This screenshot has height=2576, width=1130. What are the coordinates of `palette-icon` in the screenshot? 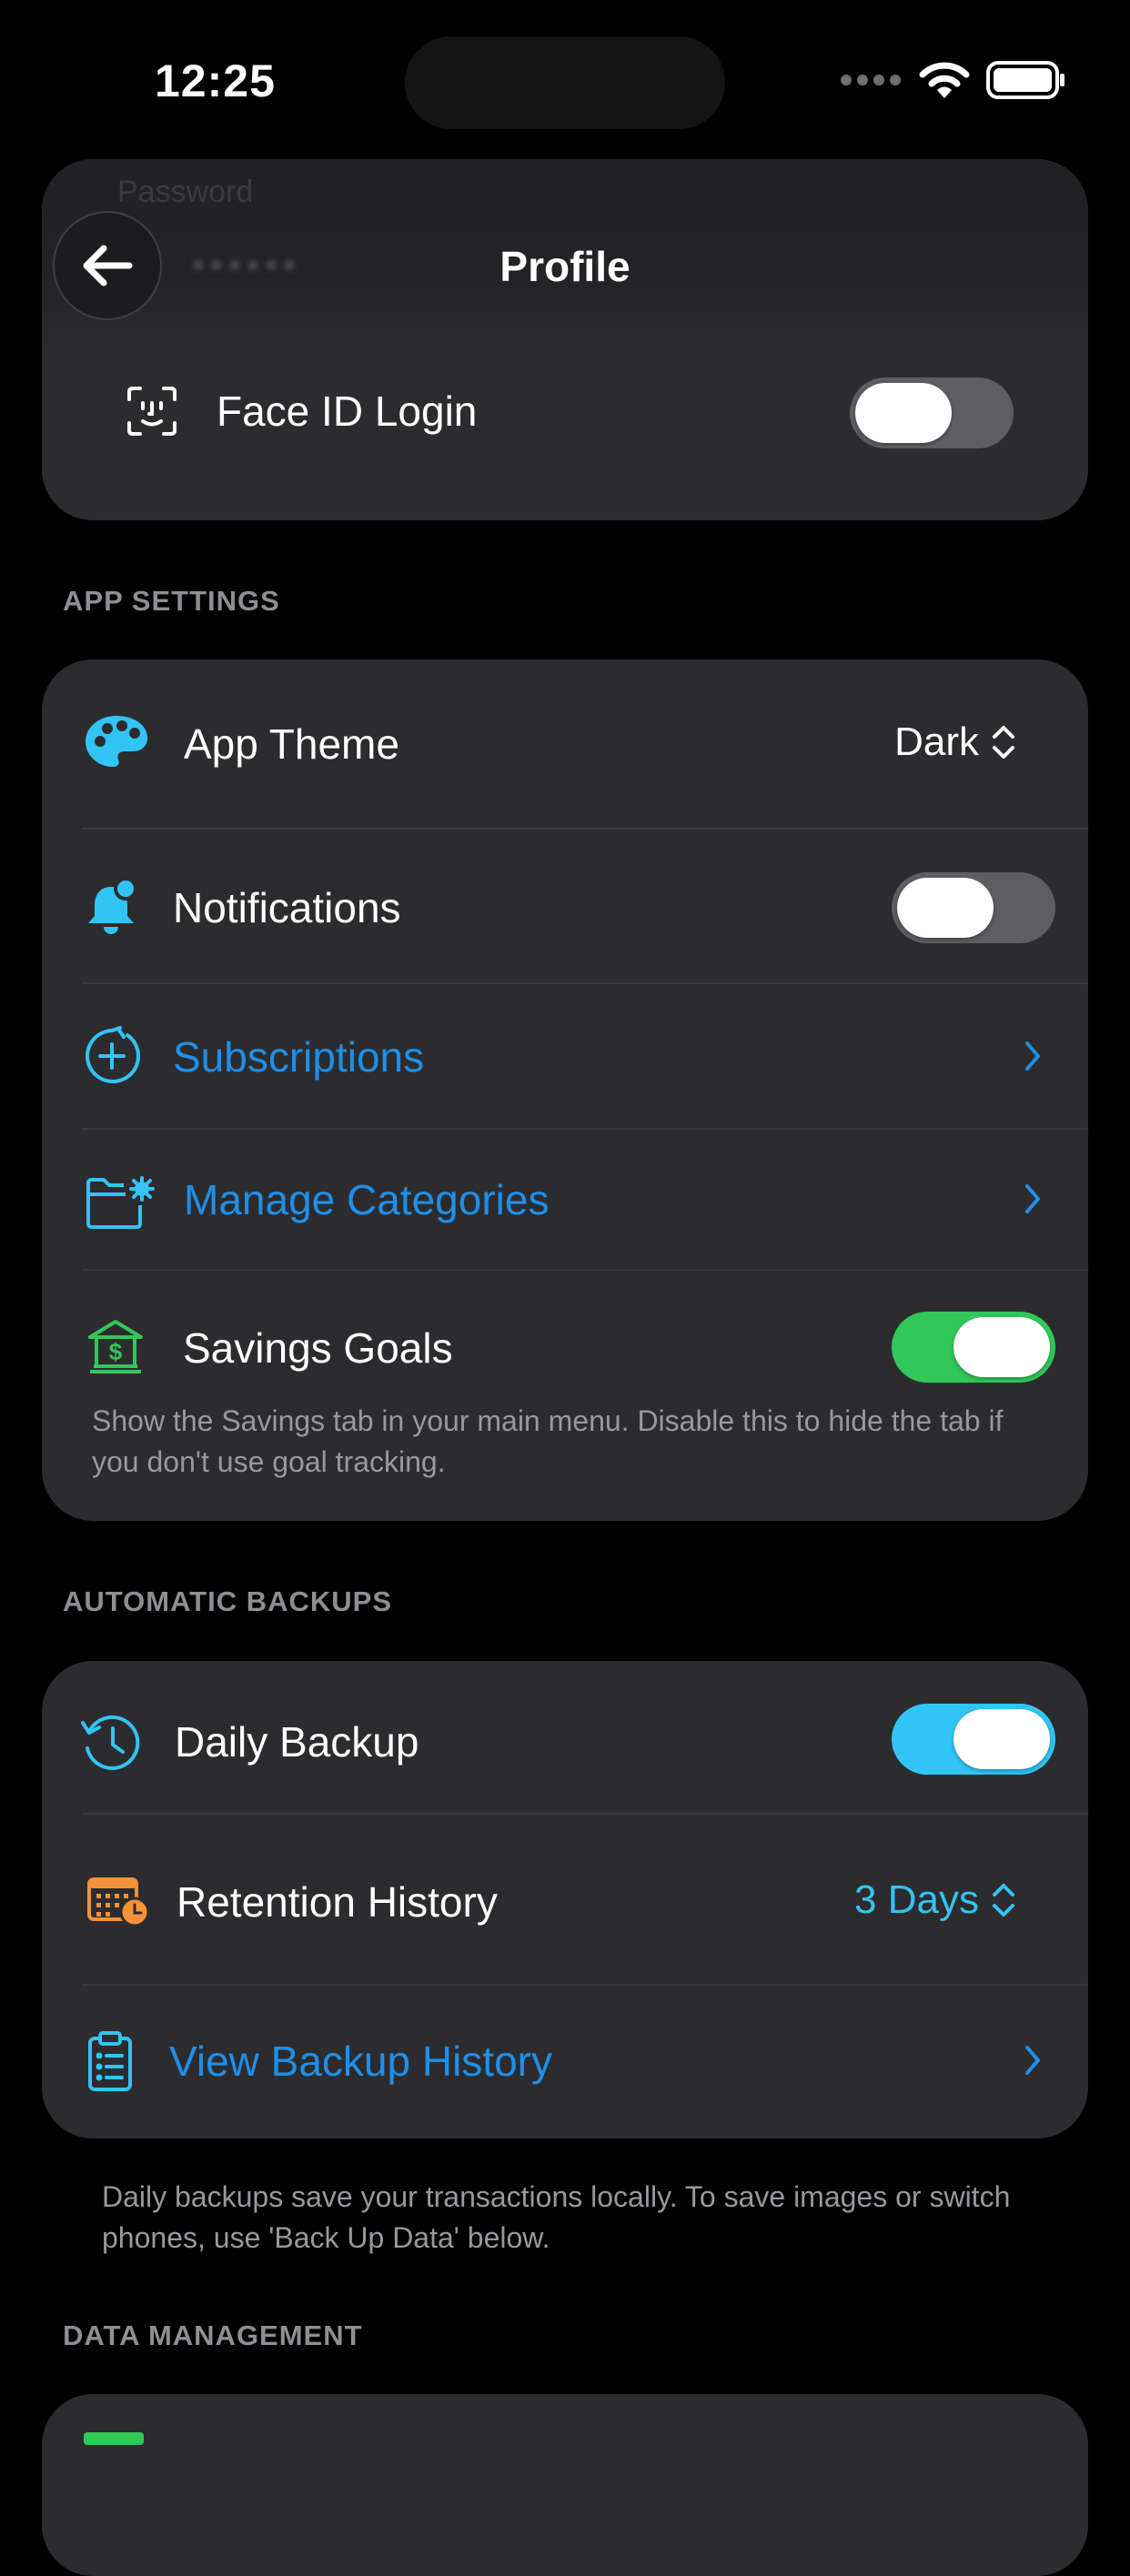 It's located at (117, 744).